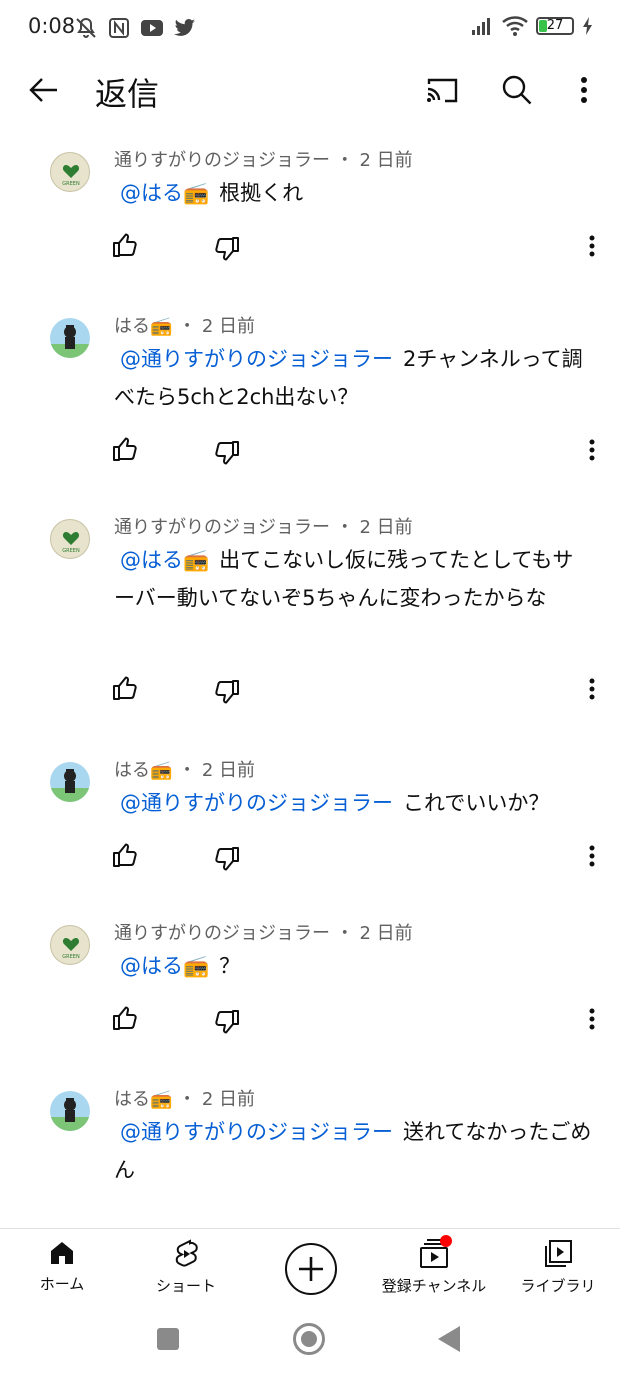 This screenshot has width=620, height=1378. I want to click on status-time: 0:08, so click(52, 26).